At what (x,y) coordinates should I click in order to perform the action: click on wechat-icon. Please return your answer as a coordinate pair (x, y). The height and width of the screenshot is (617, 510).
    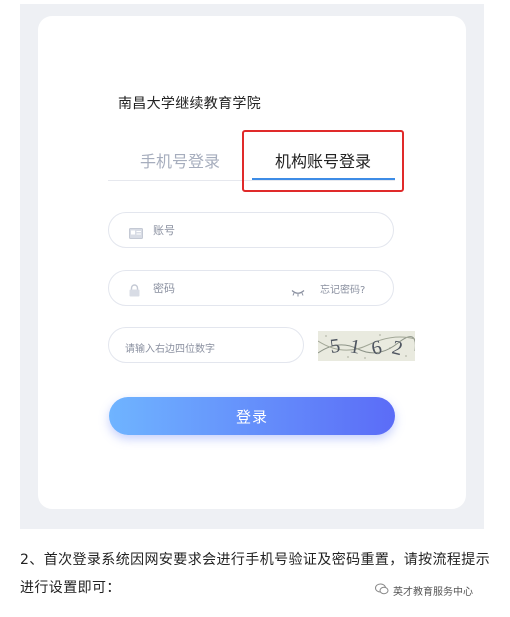
    Looking at the image, I should click on (382, 590).